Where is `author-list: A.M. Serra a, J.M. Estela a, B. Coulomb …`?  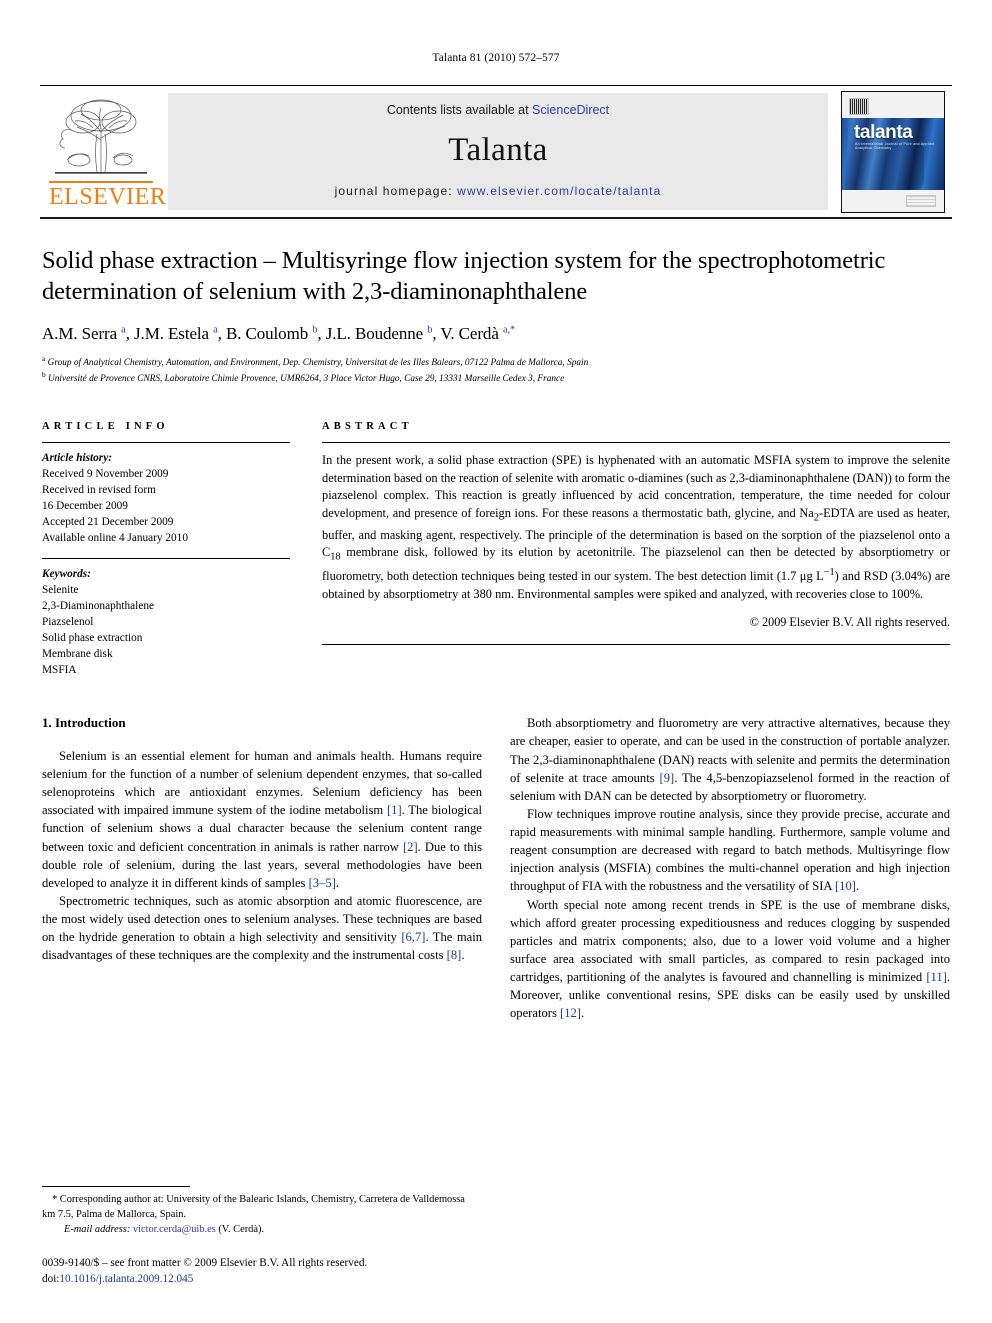
author-list: A.M. Serra a, J.M. Estela a, B. Coulomb … is located at coordinates (279, 333).